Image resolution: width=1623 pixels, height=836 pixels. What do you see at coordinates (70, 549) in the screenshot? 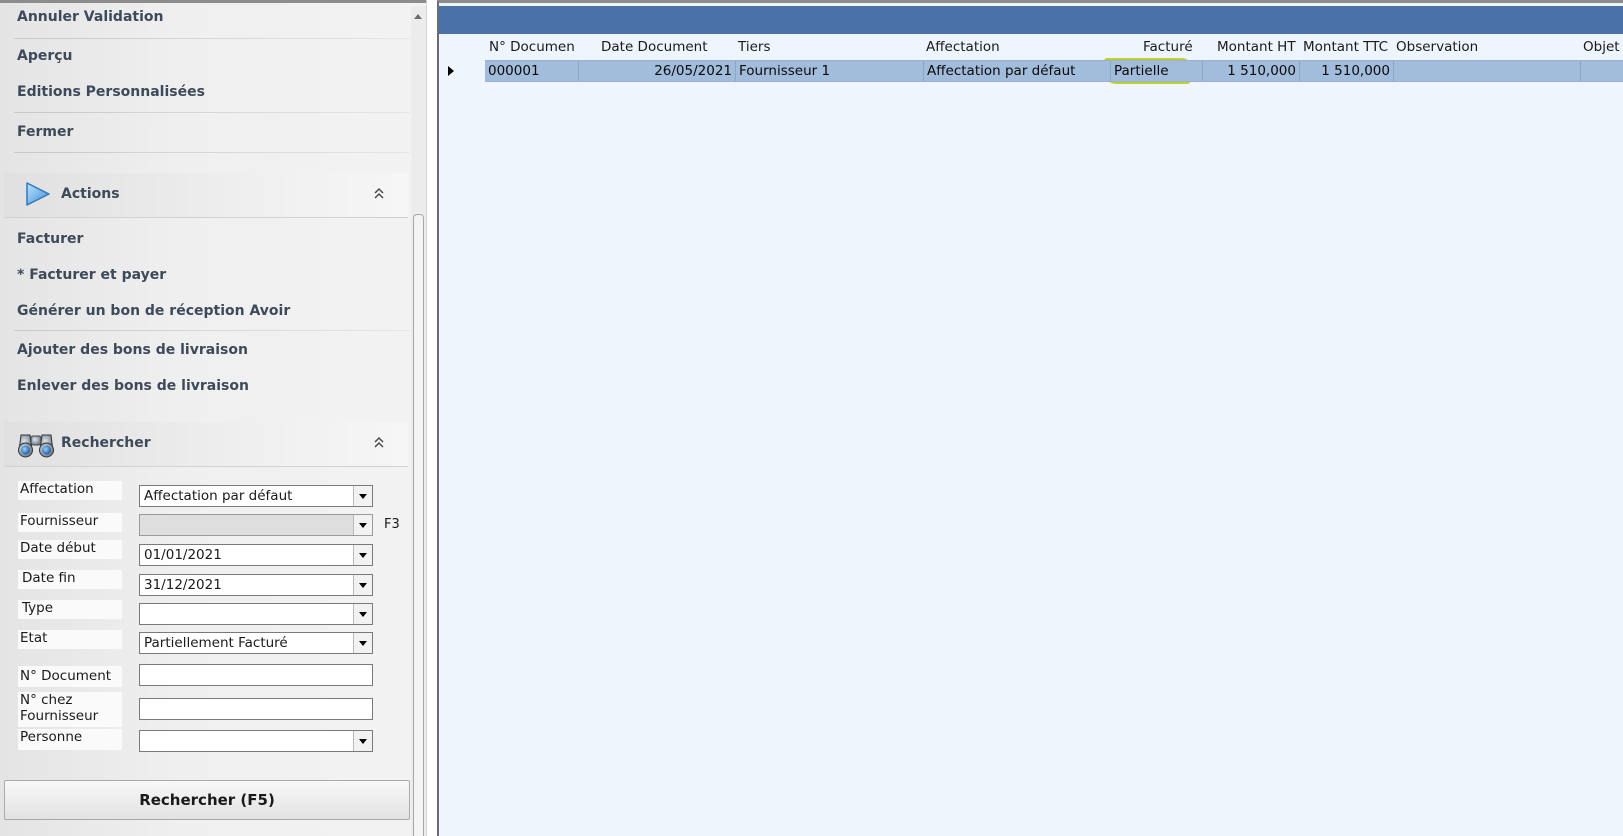
I see `date-debut-label: Date début` at bounding box center [70, 549].